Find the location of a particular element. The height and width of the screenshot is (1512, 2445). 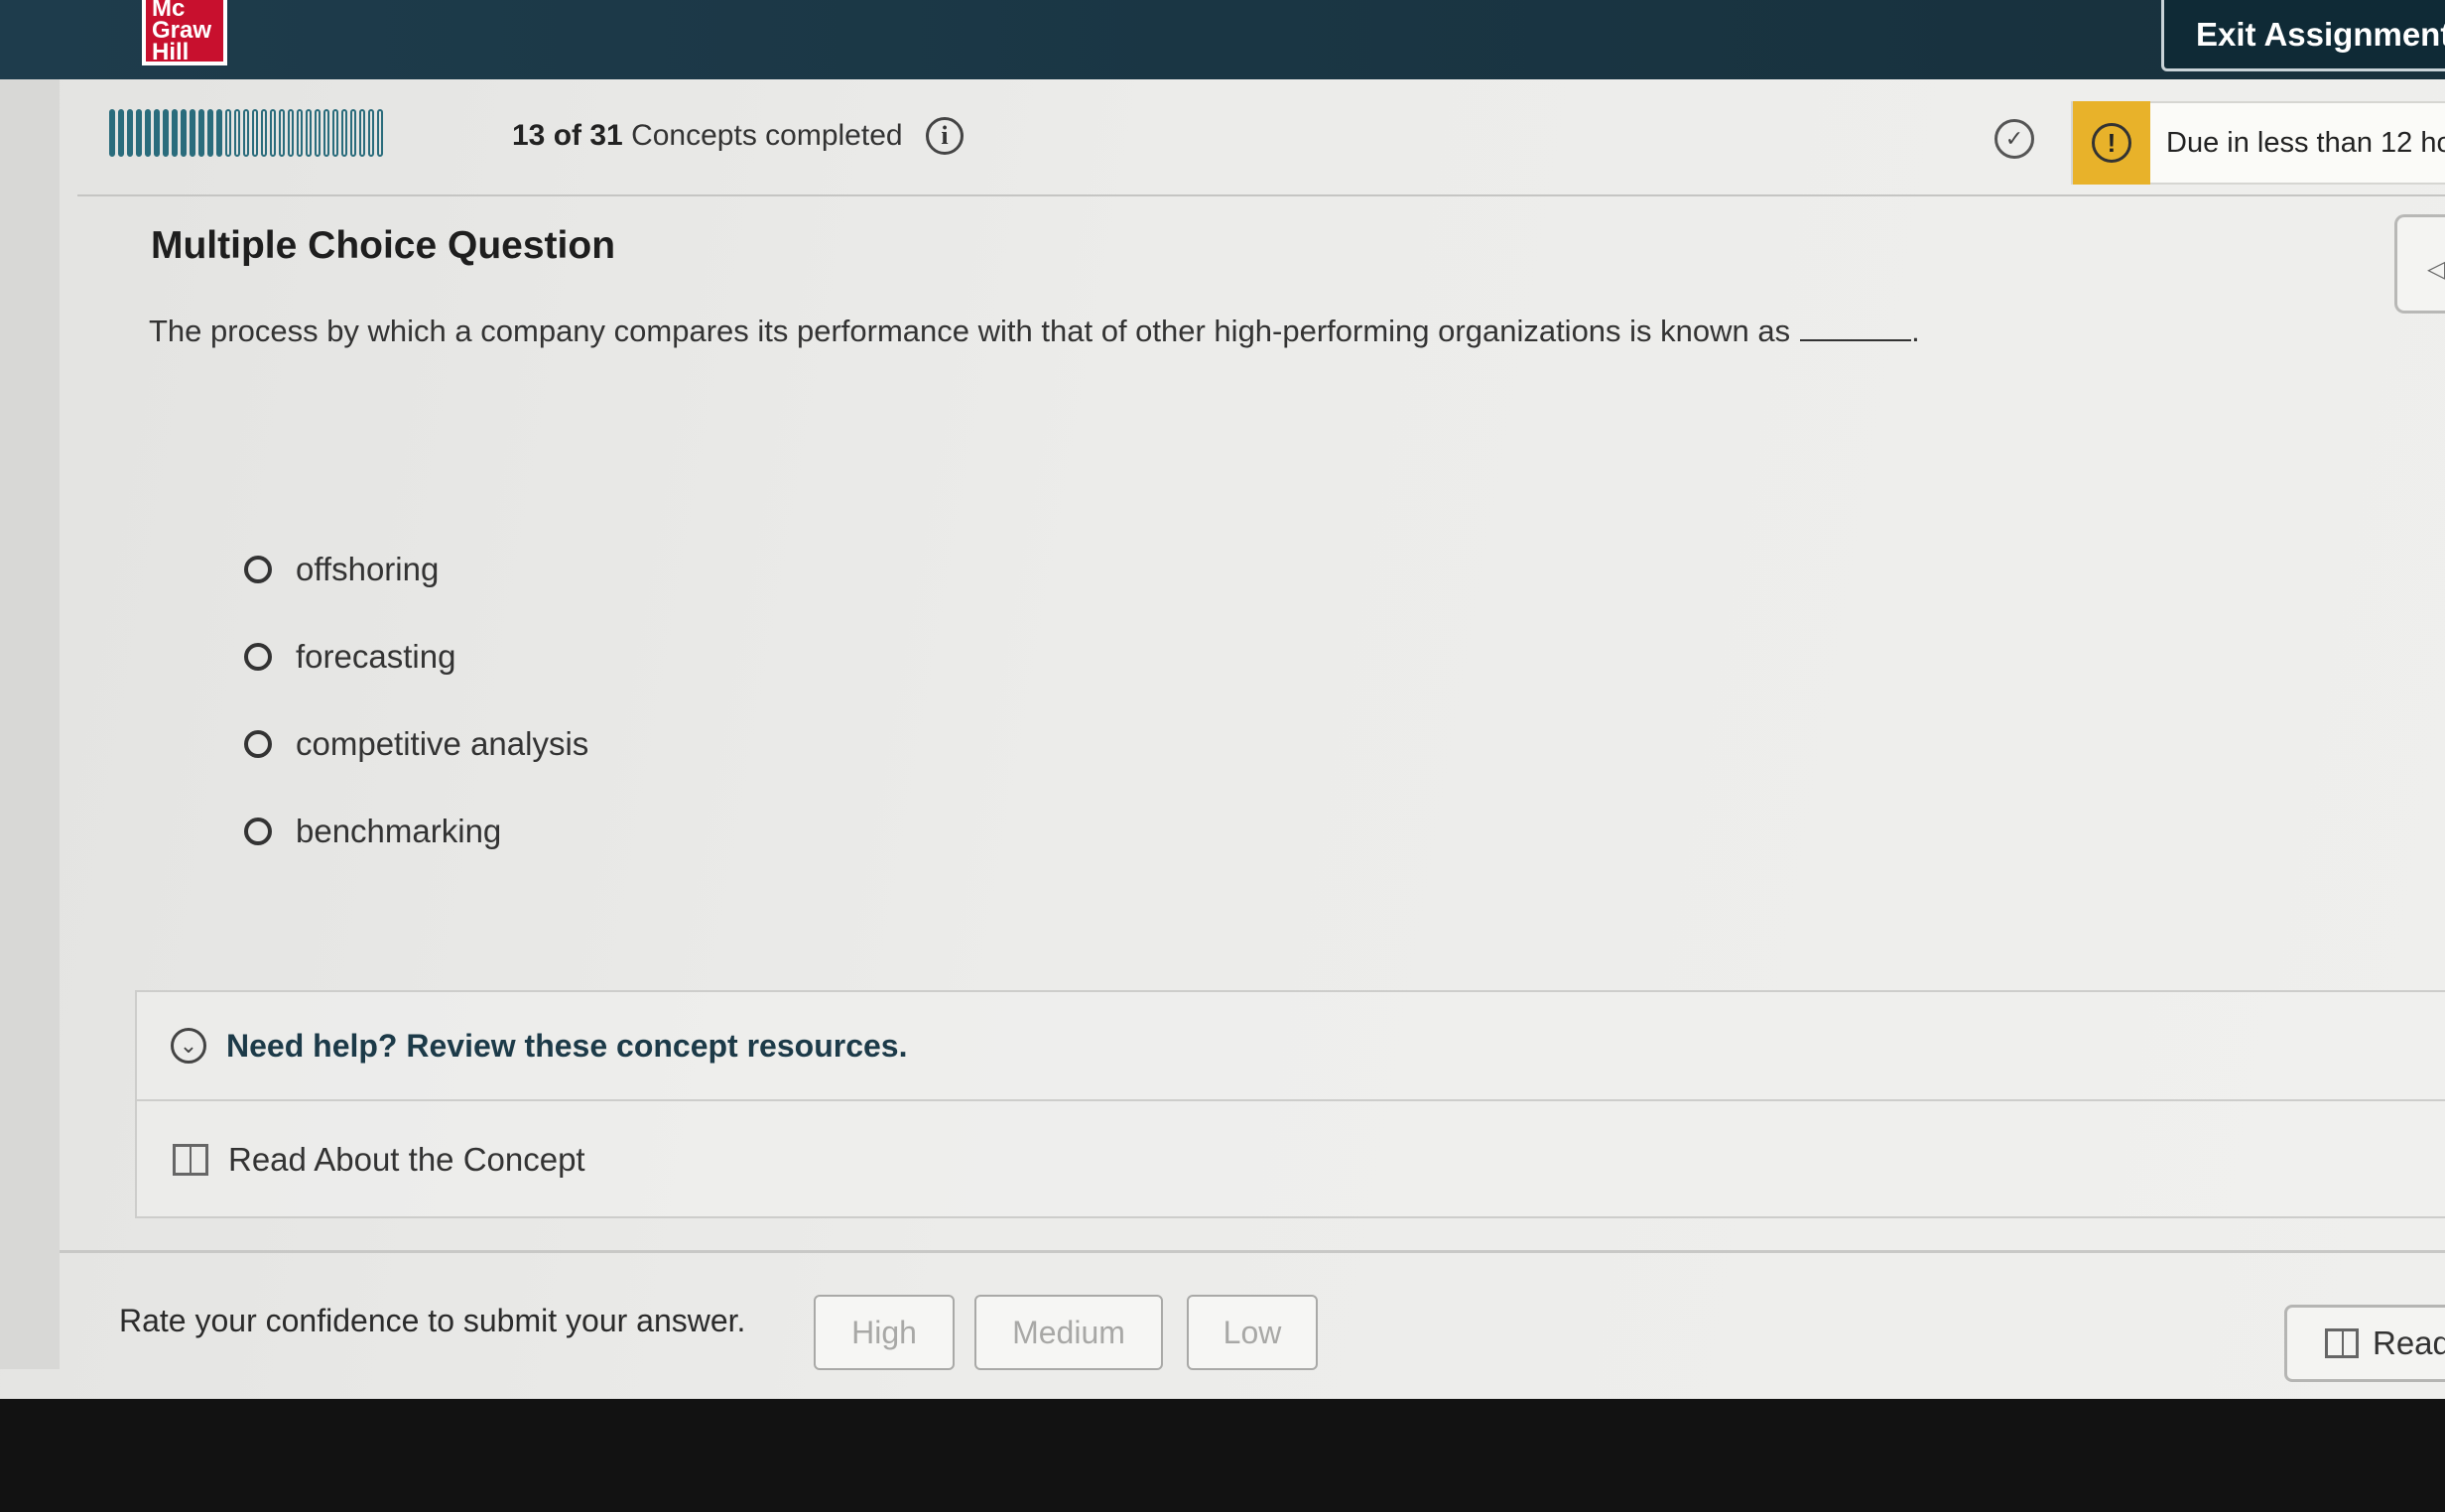

option-competitive-analysis: competitive analysis is located at coordinates (416, 744).